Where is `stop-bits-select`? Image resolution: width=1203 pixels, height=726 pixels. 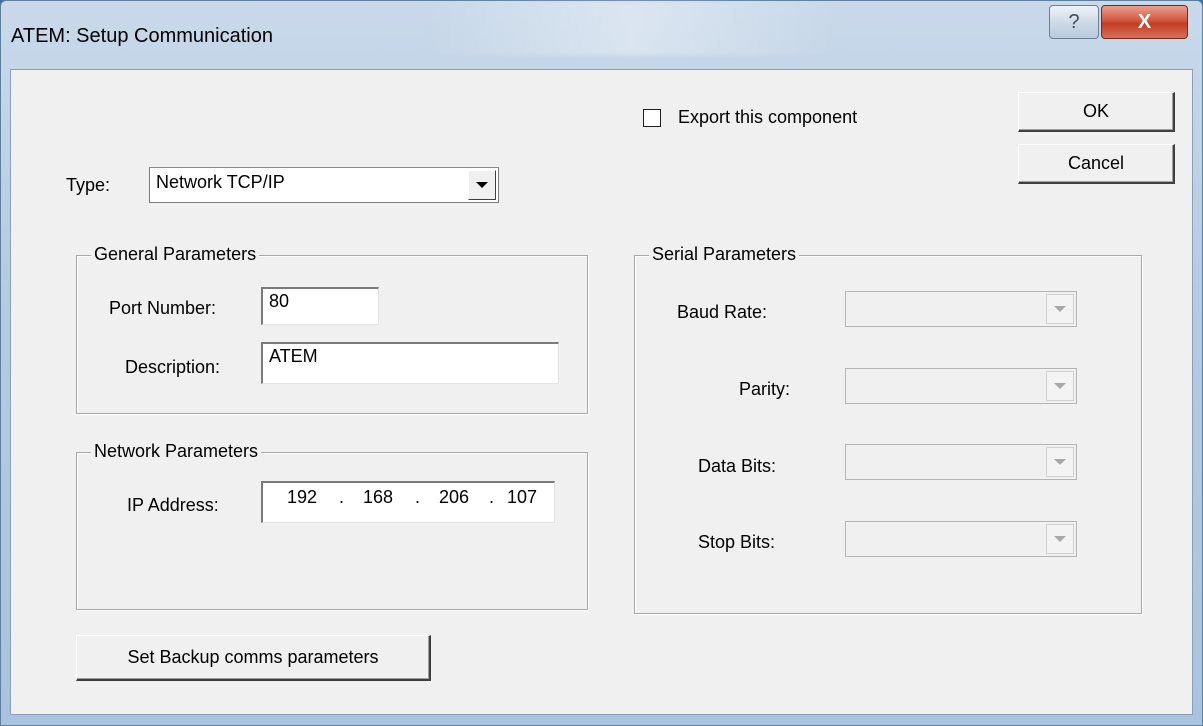
stop-bits-select is located at coordinates (961, 539).